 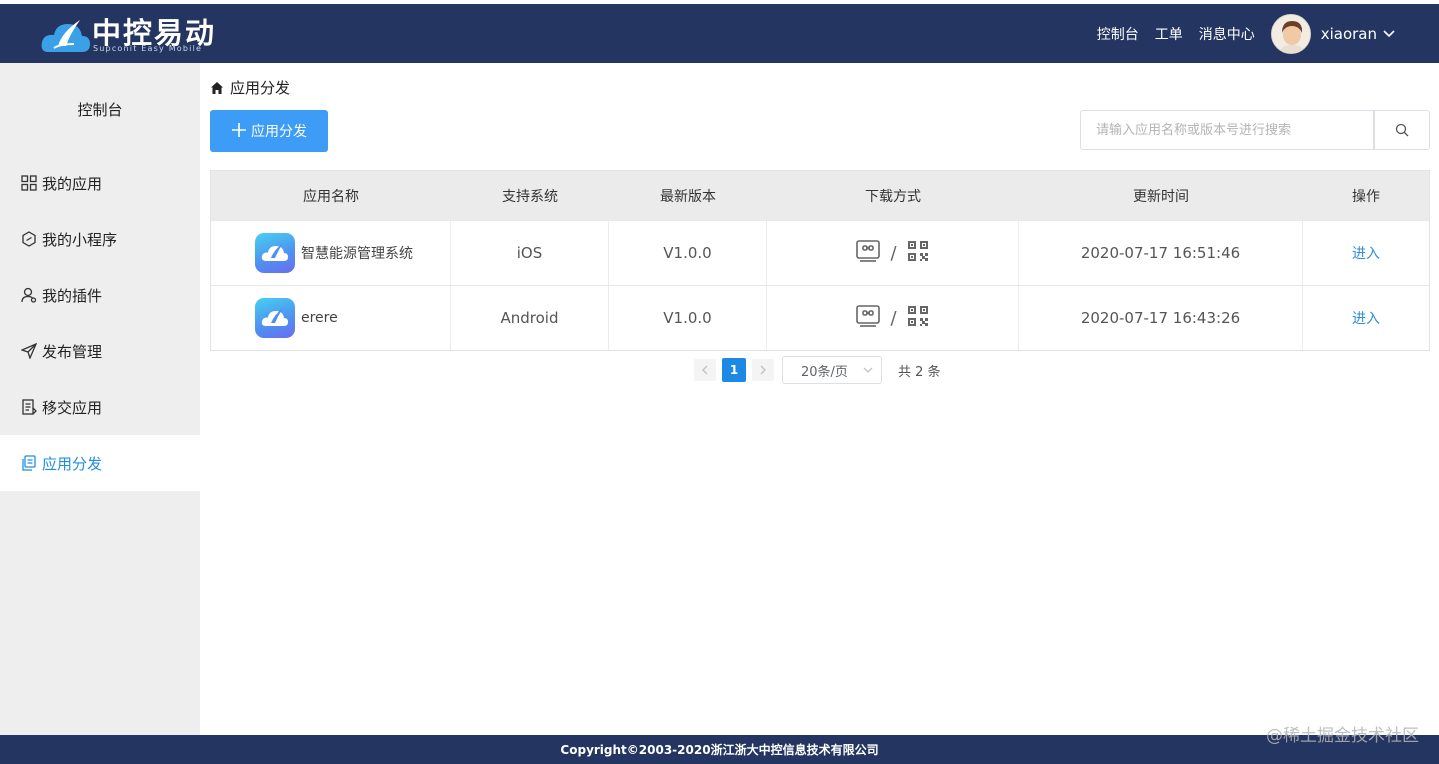 I want to click on add-distribution-label: 应用分发, so click(x=279, y=132).